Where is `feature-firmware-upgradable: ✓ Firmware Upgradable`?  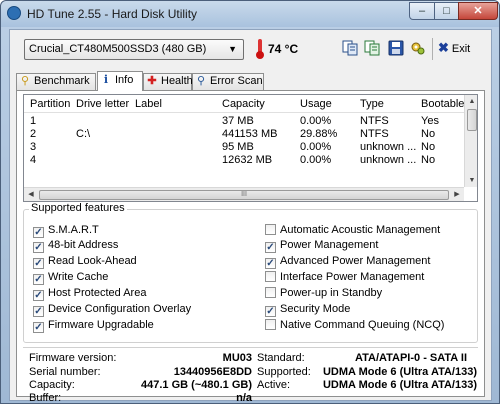 feature-firmware-upgradable: ✓ Firmware Upgradable is located at coordinates (93, 325).